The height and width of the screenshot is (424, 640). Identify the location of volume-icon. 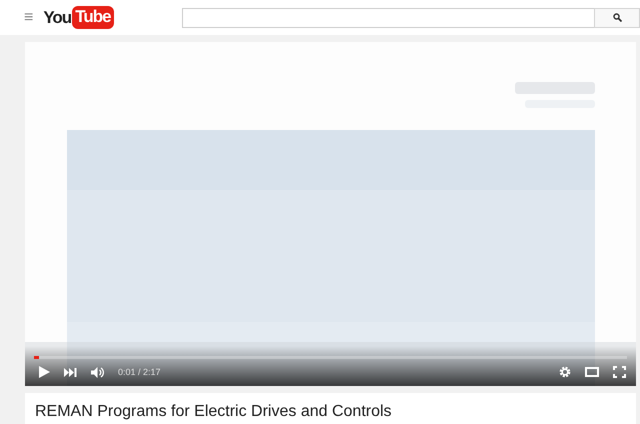
(97, 372).